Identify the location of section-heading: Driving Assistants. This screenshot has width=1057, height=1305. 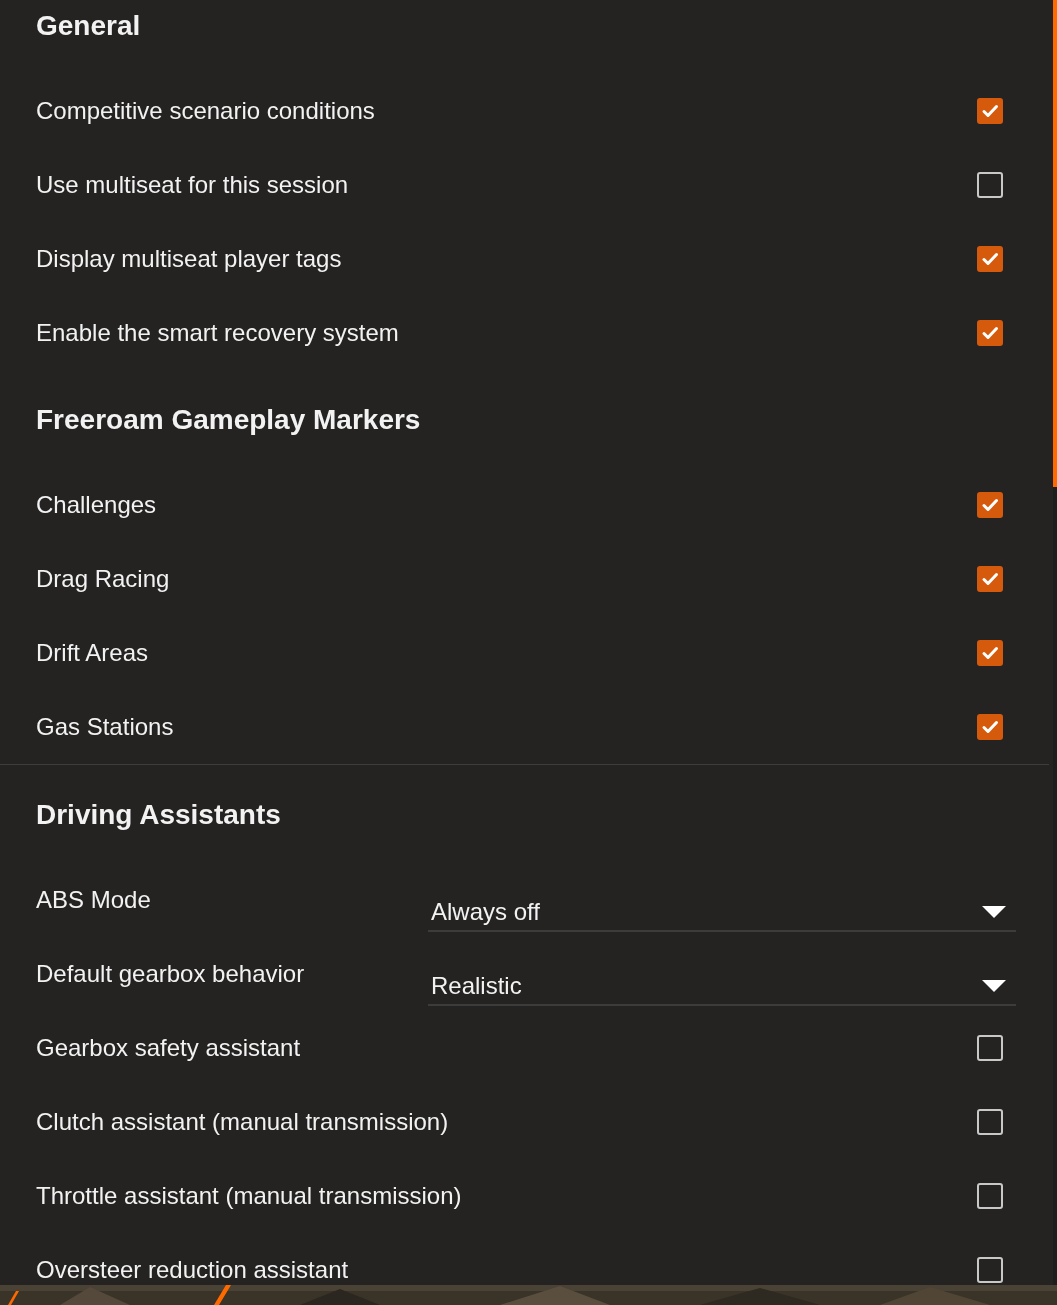
(158, 815).